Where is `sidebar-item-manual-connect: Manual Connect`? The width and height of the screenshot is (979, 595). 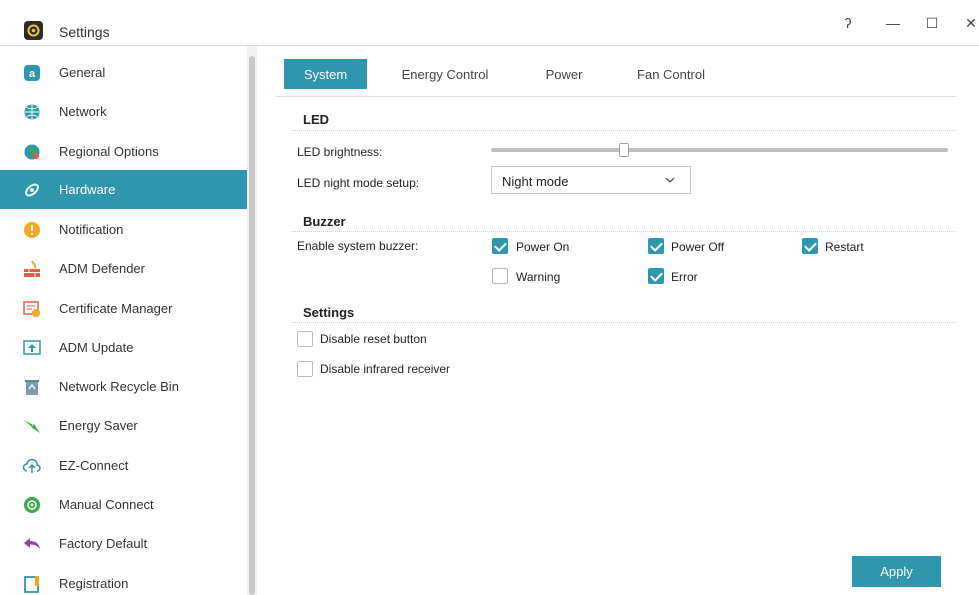
sidebar-item-manual-connect: Manual Connect is located at coordinates (123, 504).